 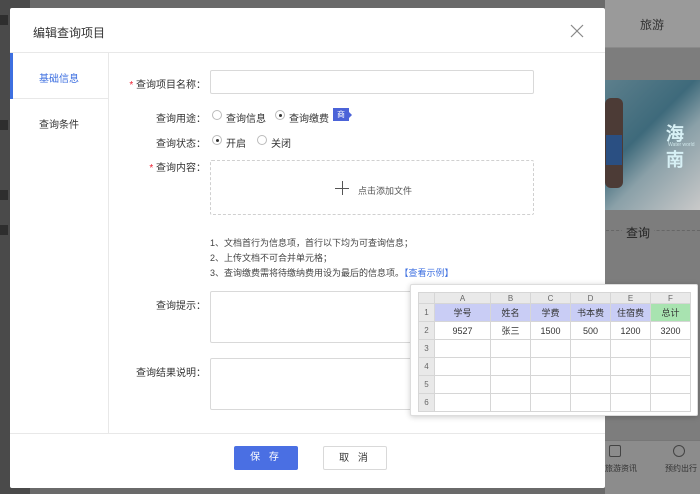 I want to click on radio-status-off, so click(x=262, y=140).